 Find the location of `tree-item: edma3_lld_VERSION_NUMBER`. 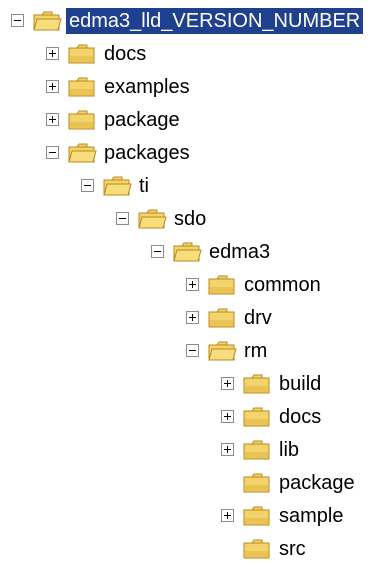

tree-item: edma3_lld_VERSION_NUMBER is located at coordinates (187, 20).